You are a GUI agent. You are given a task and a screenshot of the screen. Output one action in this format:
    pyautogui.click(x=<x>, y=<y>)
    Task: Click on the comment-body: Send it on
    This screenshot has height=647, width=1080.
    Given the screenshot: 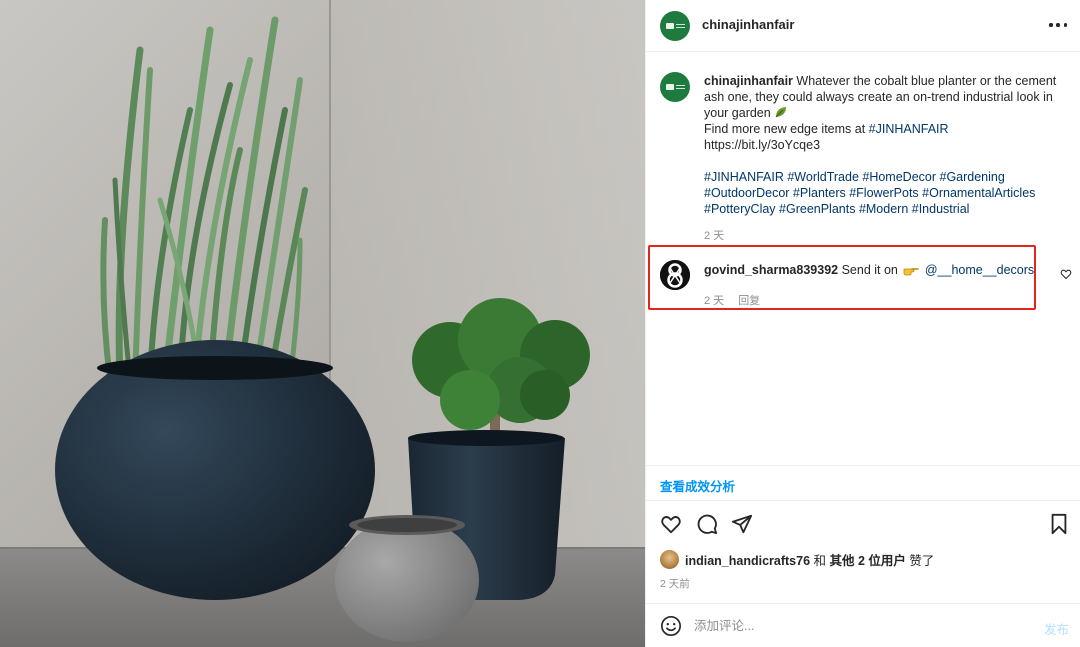 What is the action you would take?
    pyautogui.click(x=869, y=270)
    